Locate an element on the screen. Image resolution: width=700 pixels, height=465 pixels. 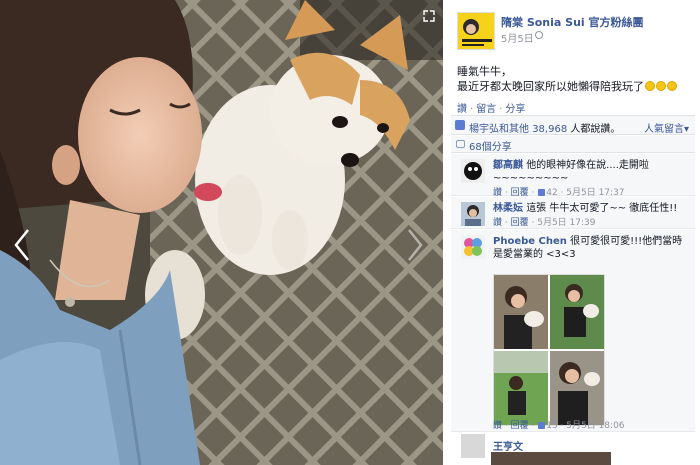
comment-meta: 讚 · 回覆 · 15 · 5月5日 18:06 is located at coordinates (559, 426).